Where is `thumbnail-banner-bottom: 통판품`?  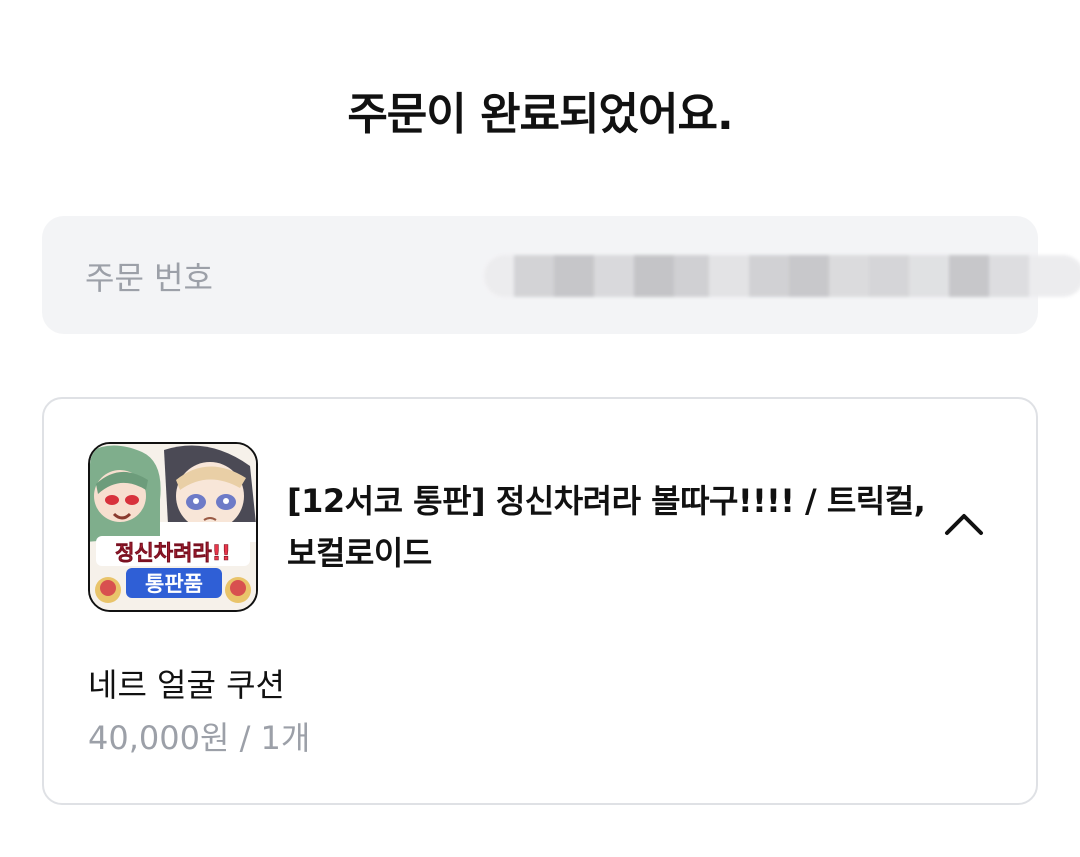
thumbnail-banner-bottom: 통판품 is located at coordinates (174, 584).